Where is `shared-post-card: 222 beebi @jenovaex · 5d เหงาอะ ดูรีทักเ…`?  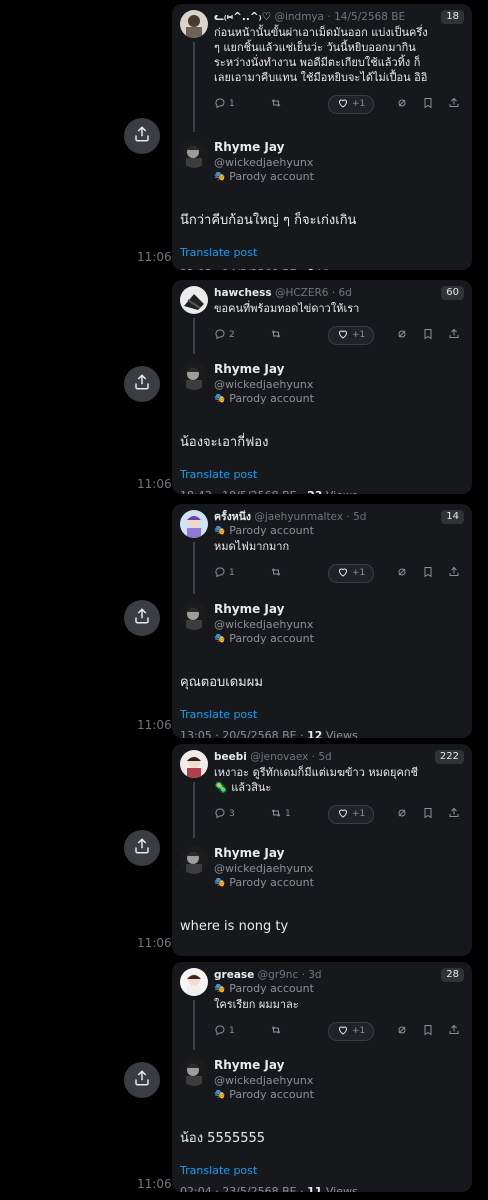 shared-post-card: 222 beebi @jenovaex · 5d เหงาอะ ดูรีทักเ… is located at coordinates (322, 850).